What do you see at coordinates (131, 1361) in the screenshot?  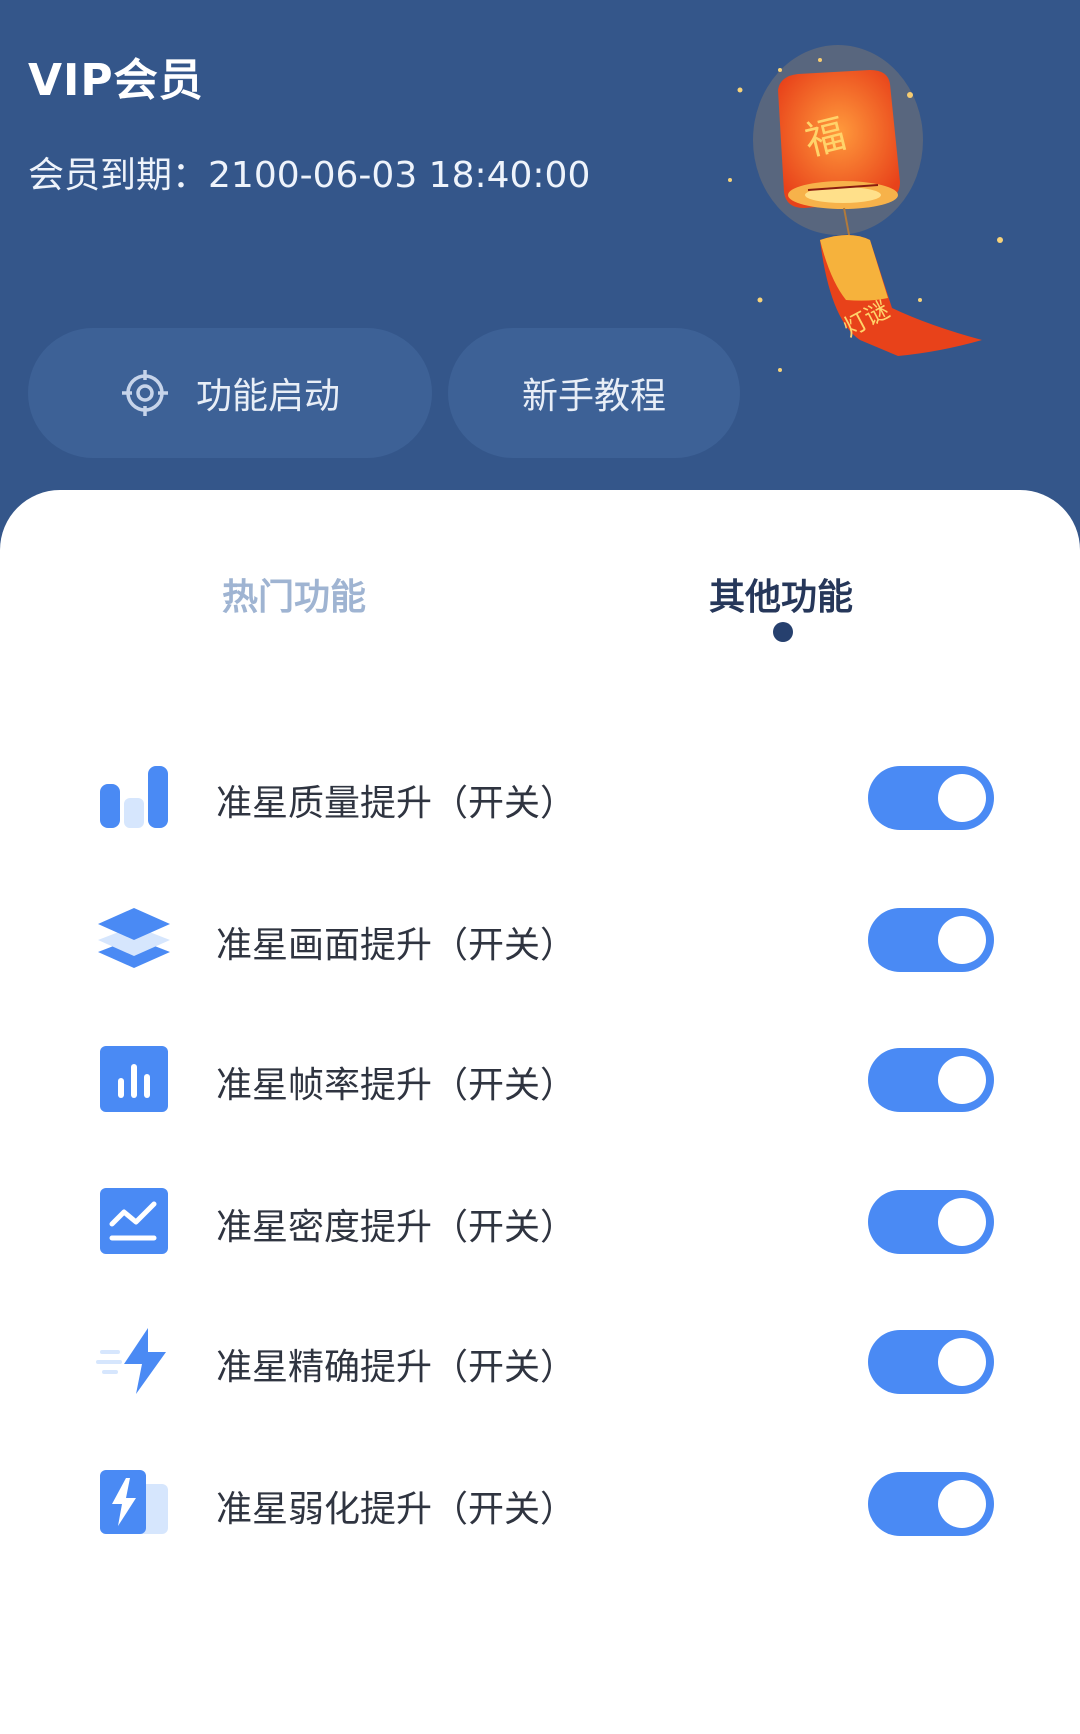 I see `lightning-icon` at bounding box center [131, 1361].